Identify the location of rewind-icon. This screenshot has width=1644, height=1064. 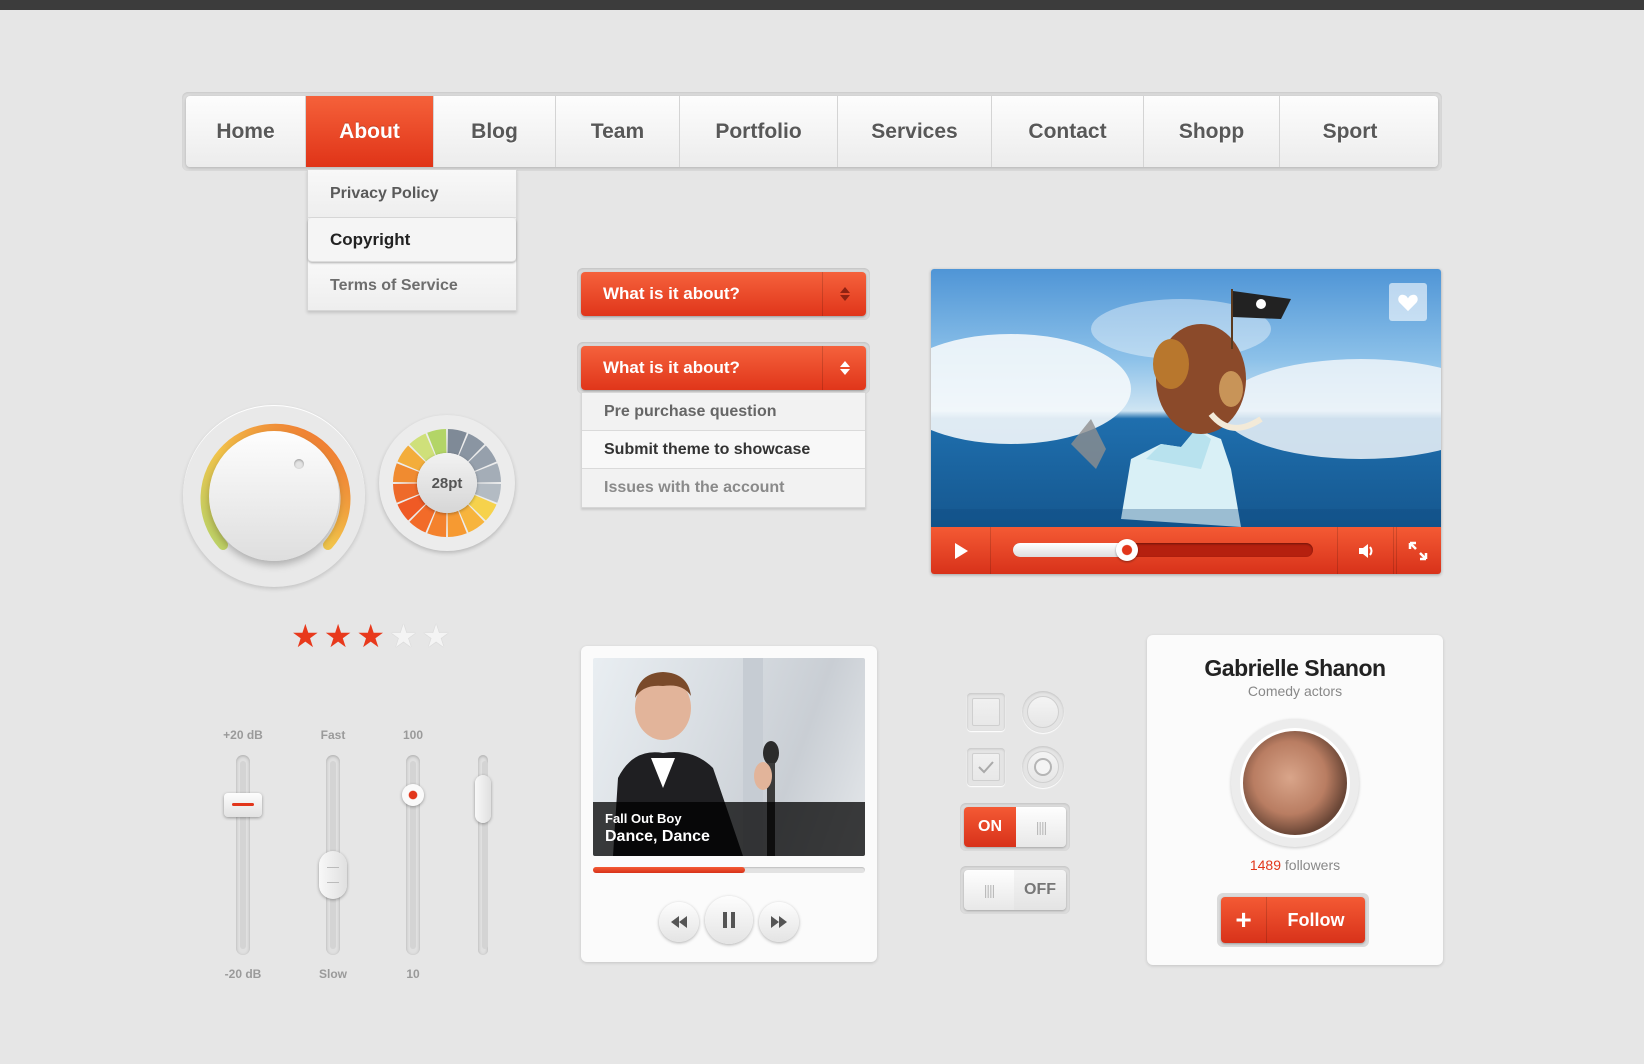
(679, 922).